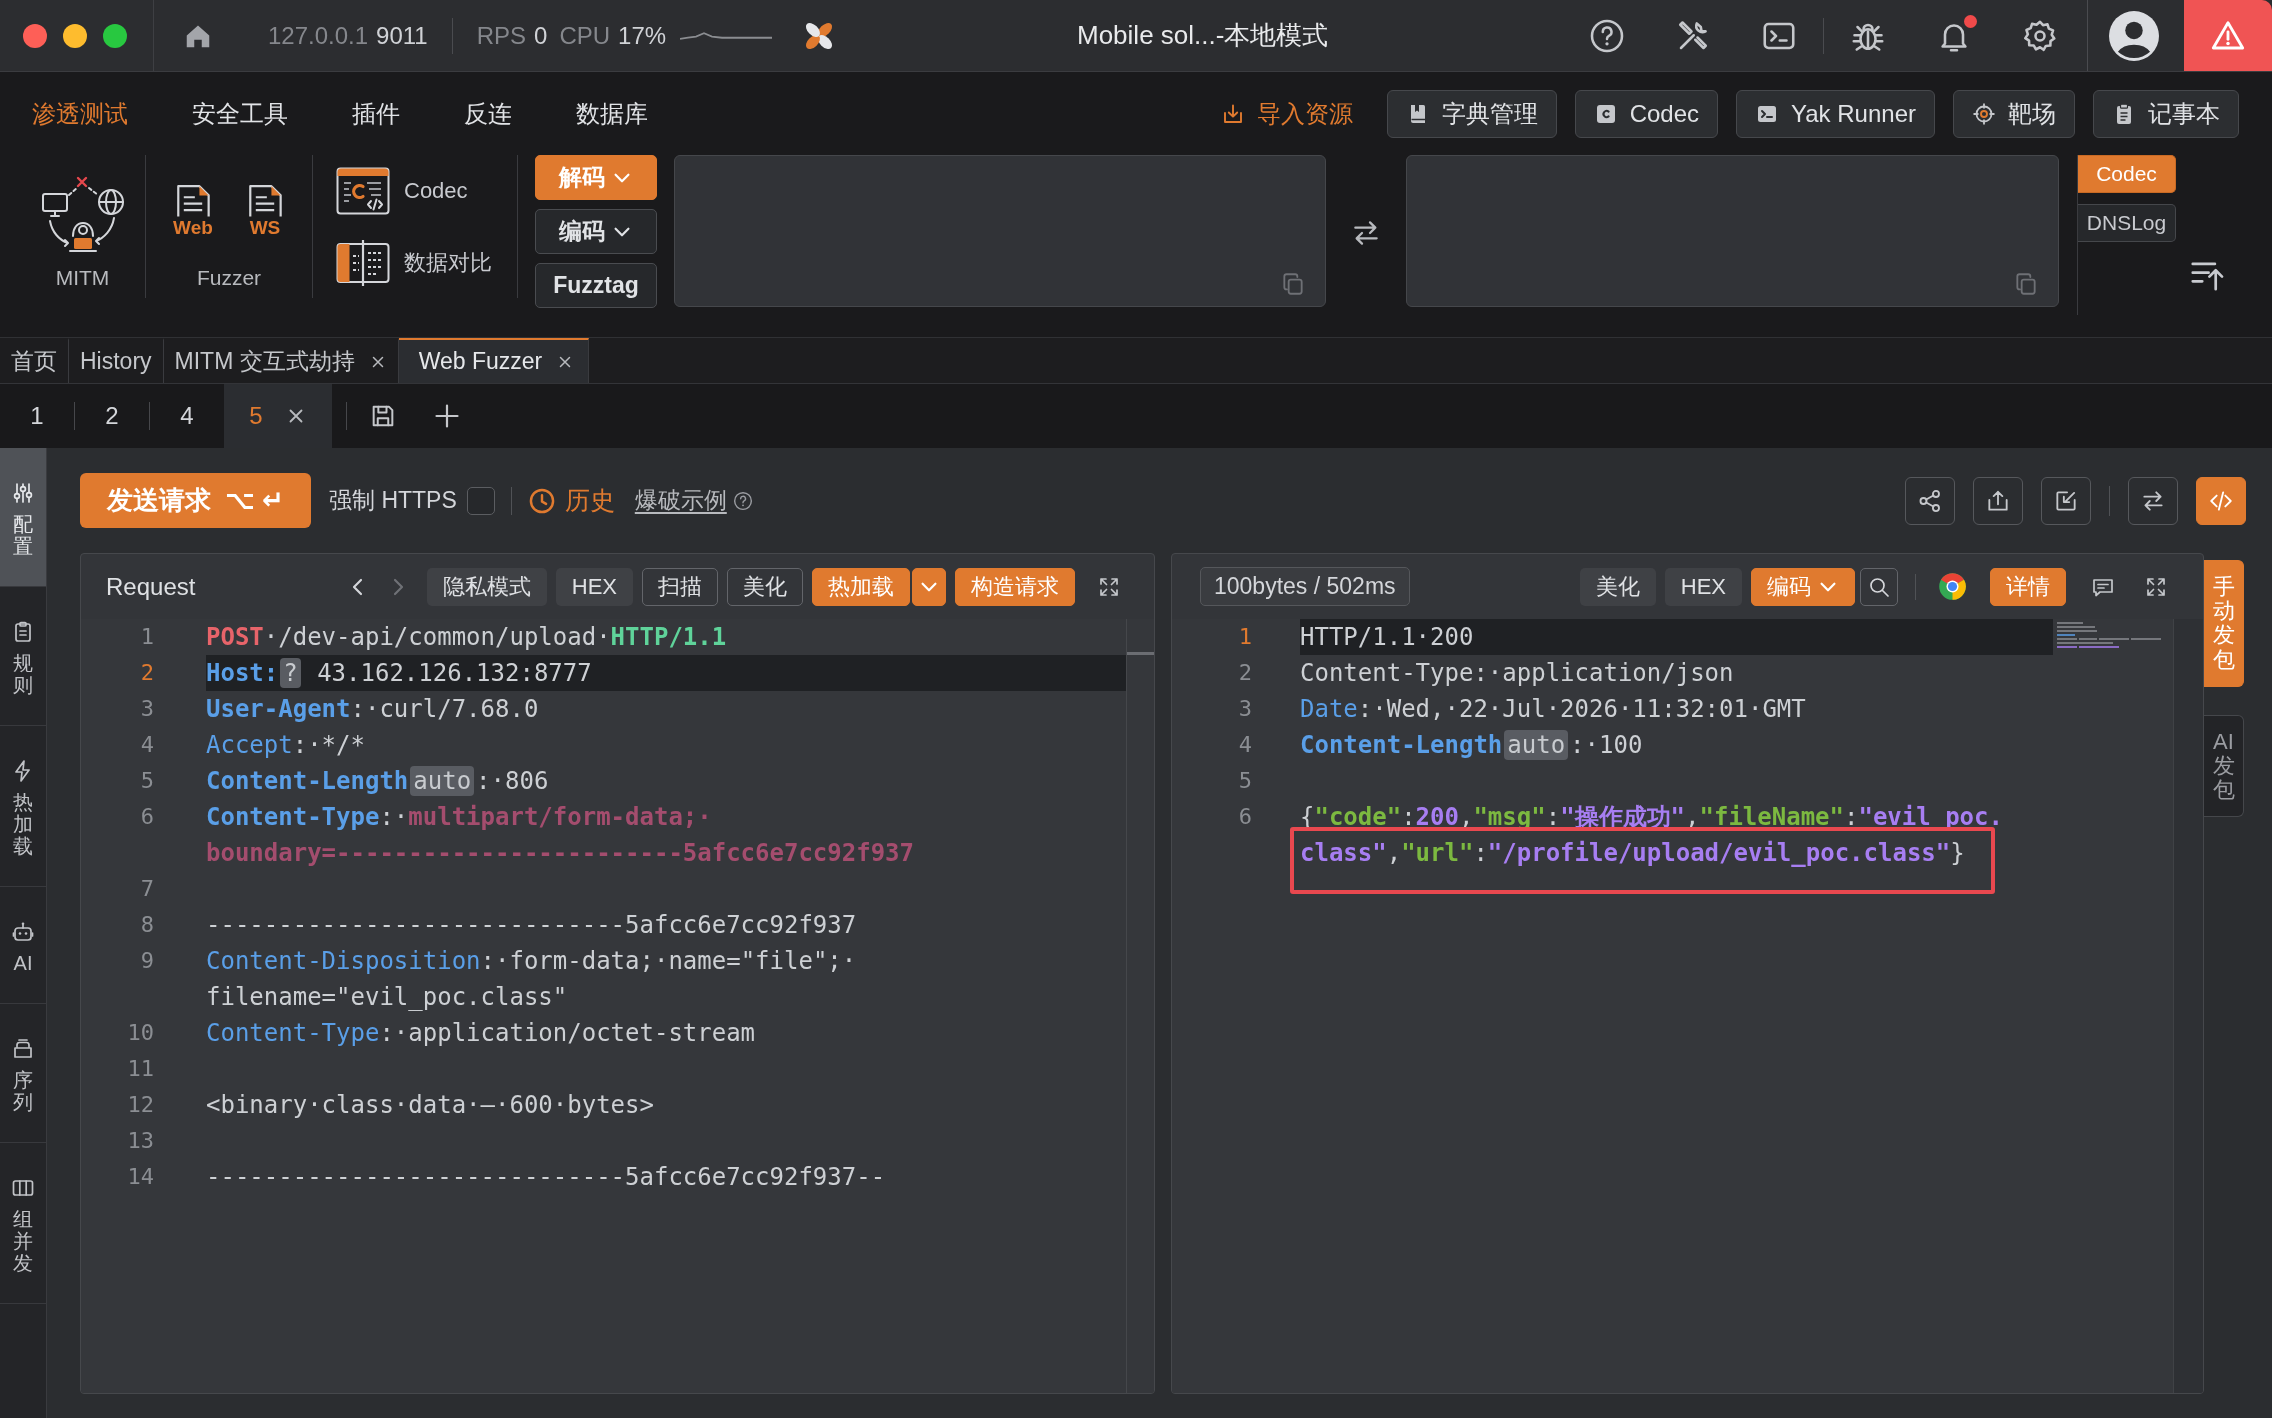 This screenshot has width=2272, height=1418. Describe the element at coordinates (23, 806) in the screenshot. I see `sidebar-tab: 热加载` at that location.